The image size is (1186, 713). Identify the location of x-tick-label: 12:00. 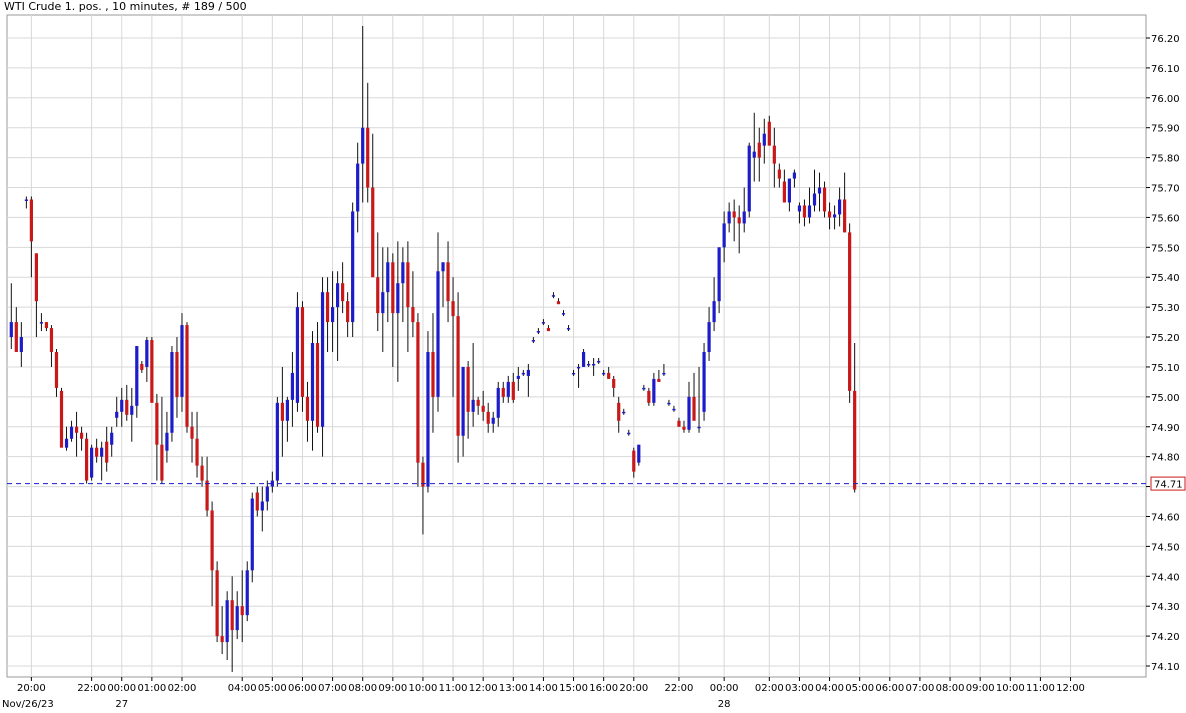
(483, 688).